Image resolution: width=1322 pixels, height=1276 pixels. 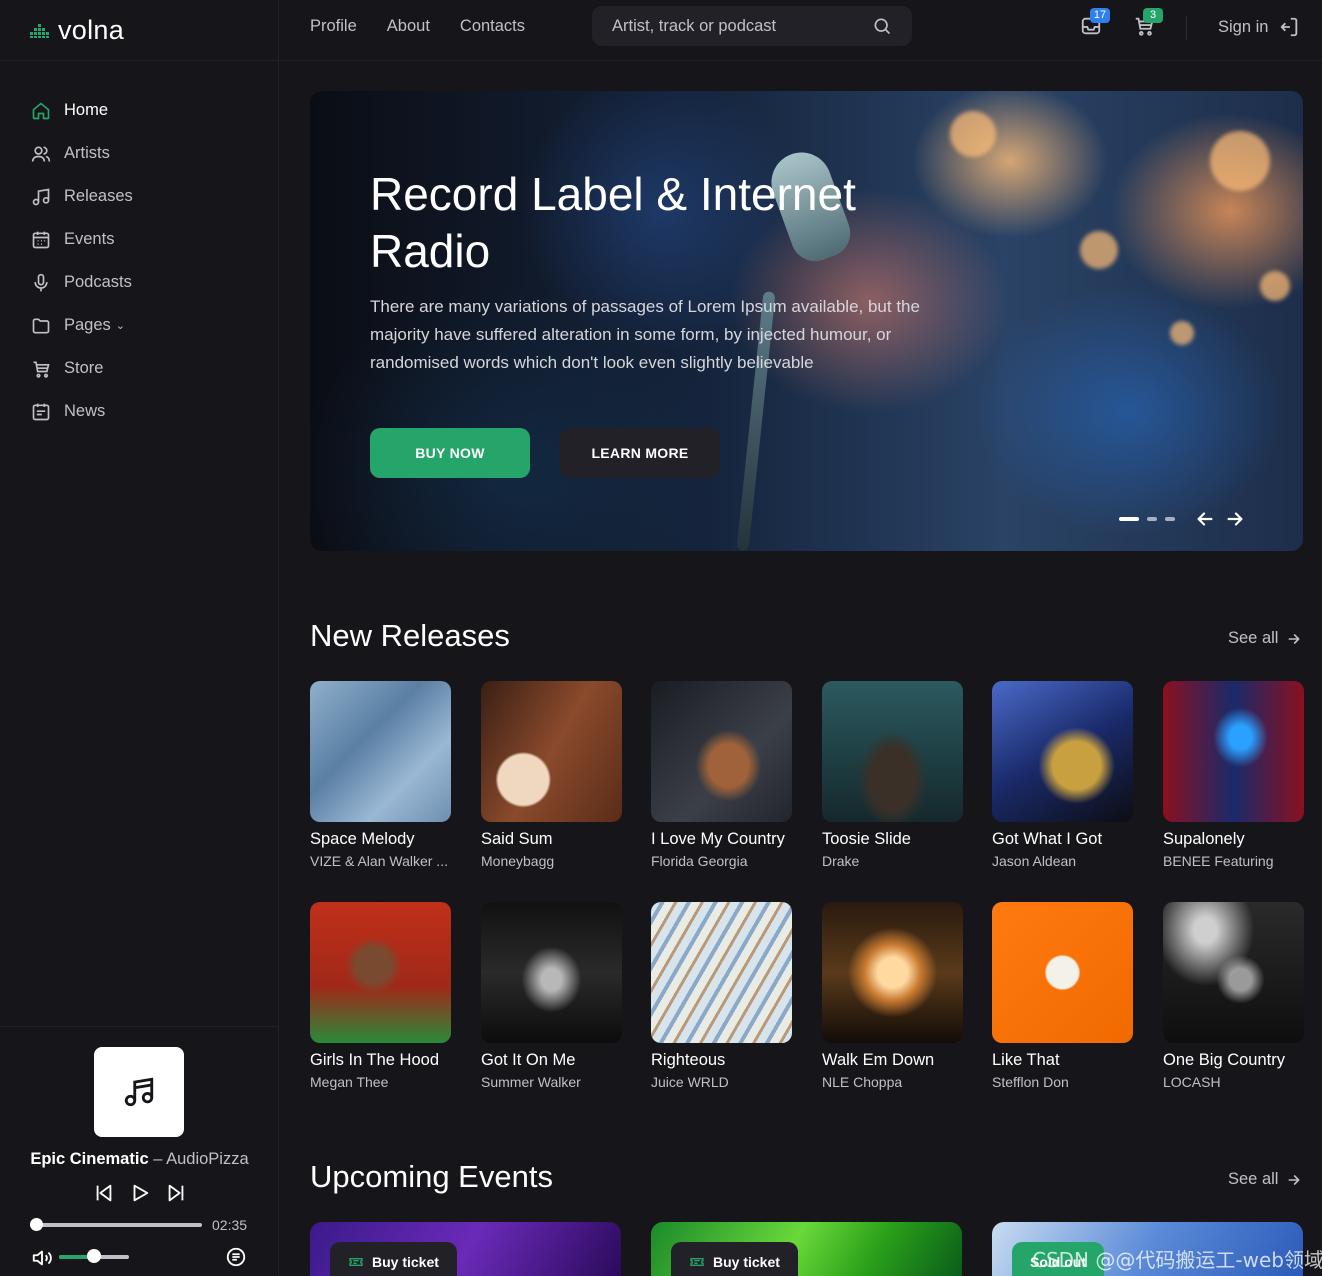 What do you see at coordinates (104, 1193) in the screenshot?
I see `previous-track-icon` at bounding box center [104, 1193].